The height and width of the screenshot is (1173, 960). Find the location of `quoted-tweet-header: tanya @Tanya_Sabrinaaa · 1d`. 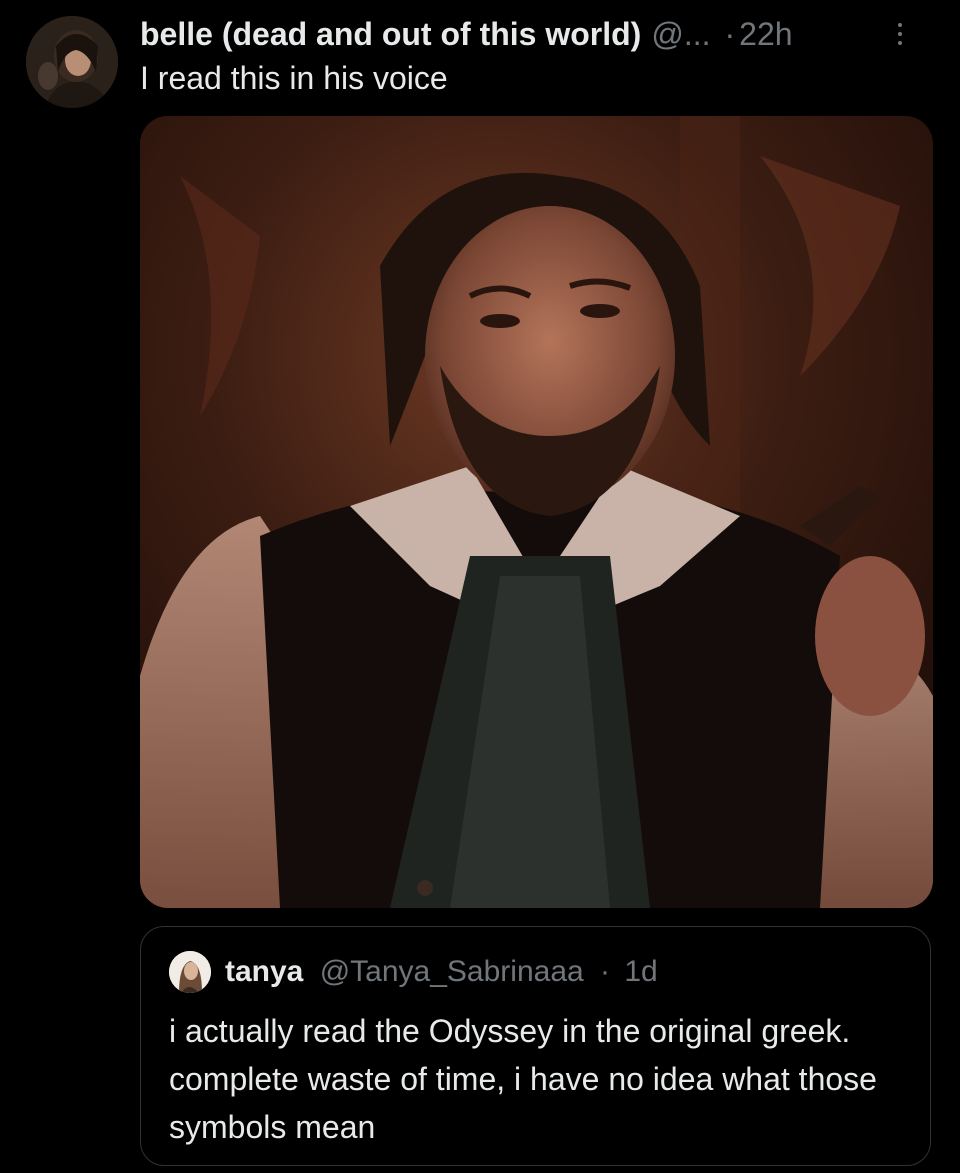

quoted-tweet-header: tanya @Tanya_Sabrinaaa · 1d is located at coordinates (441, 972).